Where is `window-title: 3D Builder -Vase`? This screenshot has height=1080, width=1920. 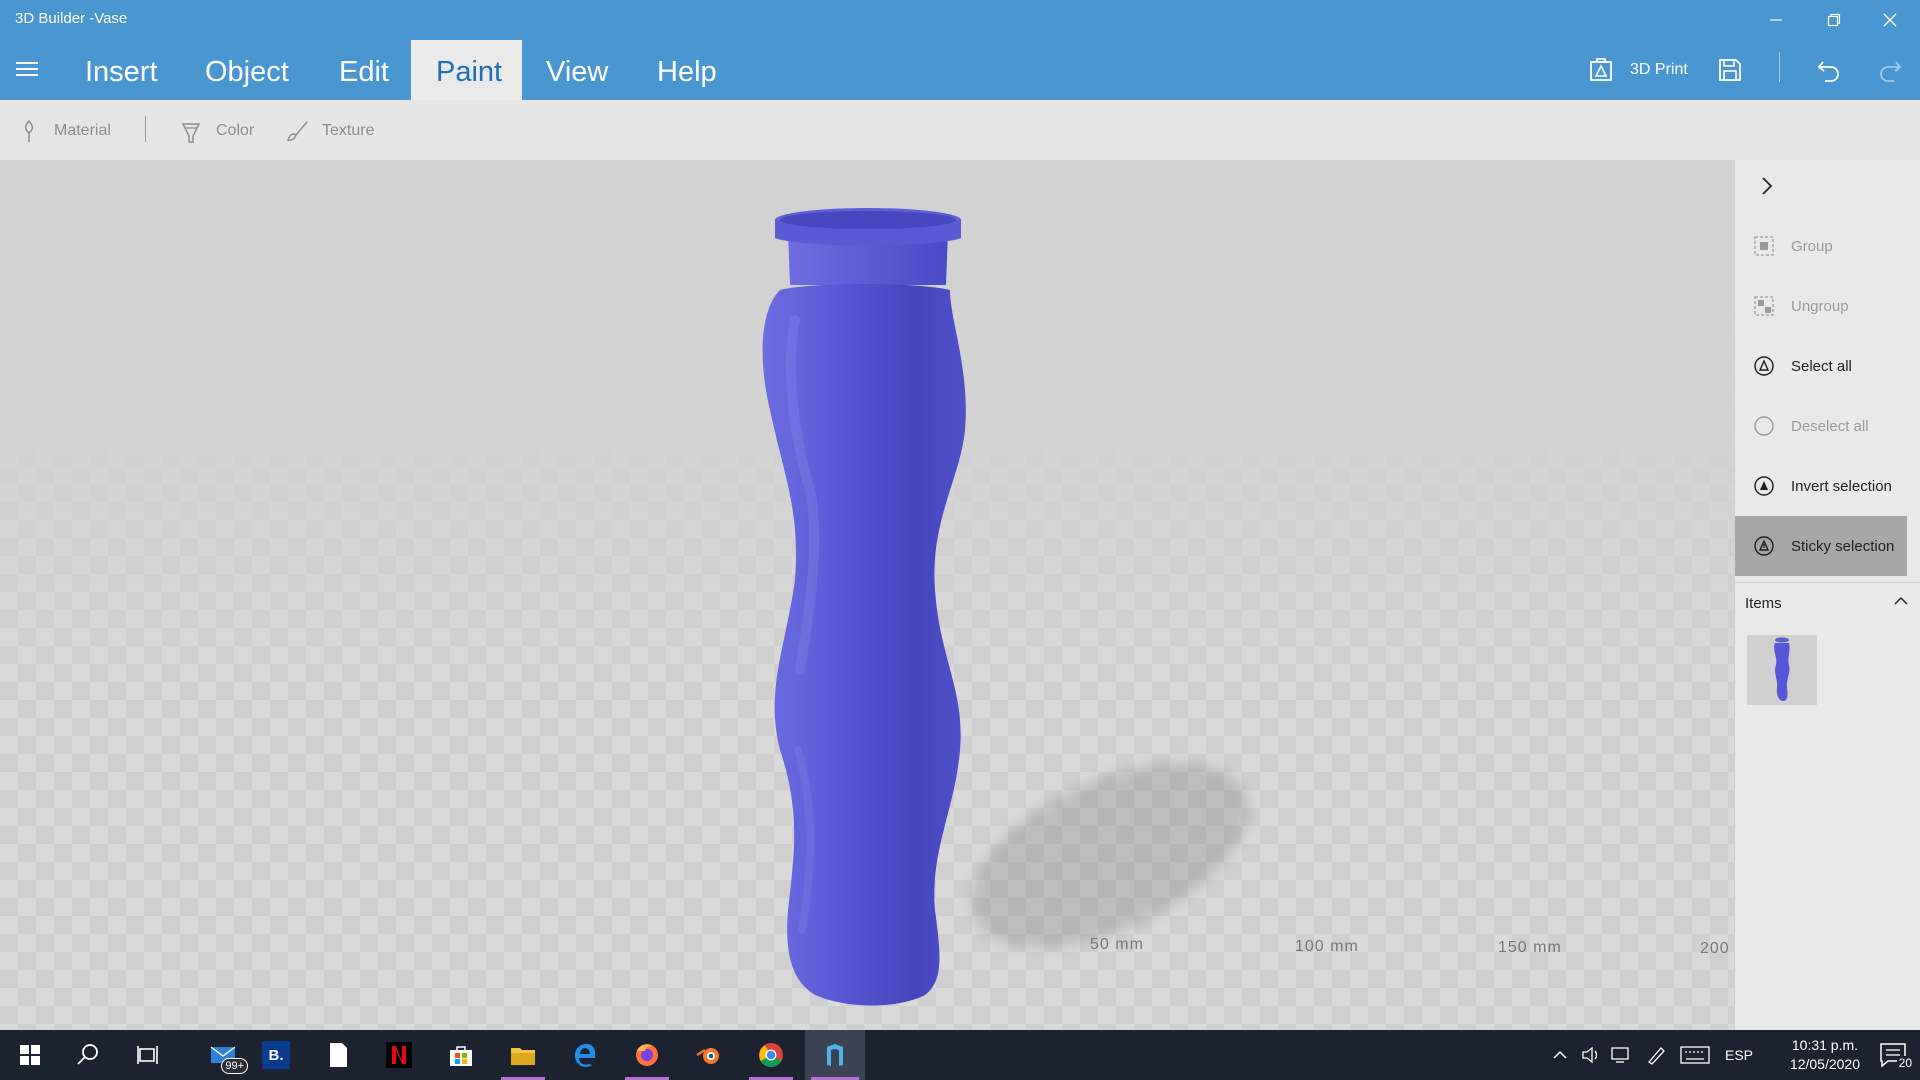
window-title: 3D Builder -Vase is located at coordinates (71, 18).